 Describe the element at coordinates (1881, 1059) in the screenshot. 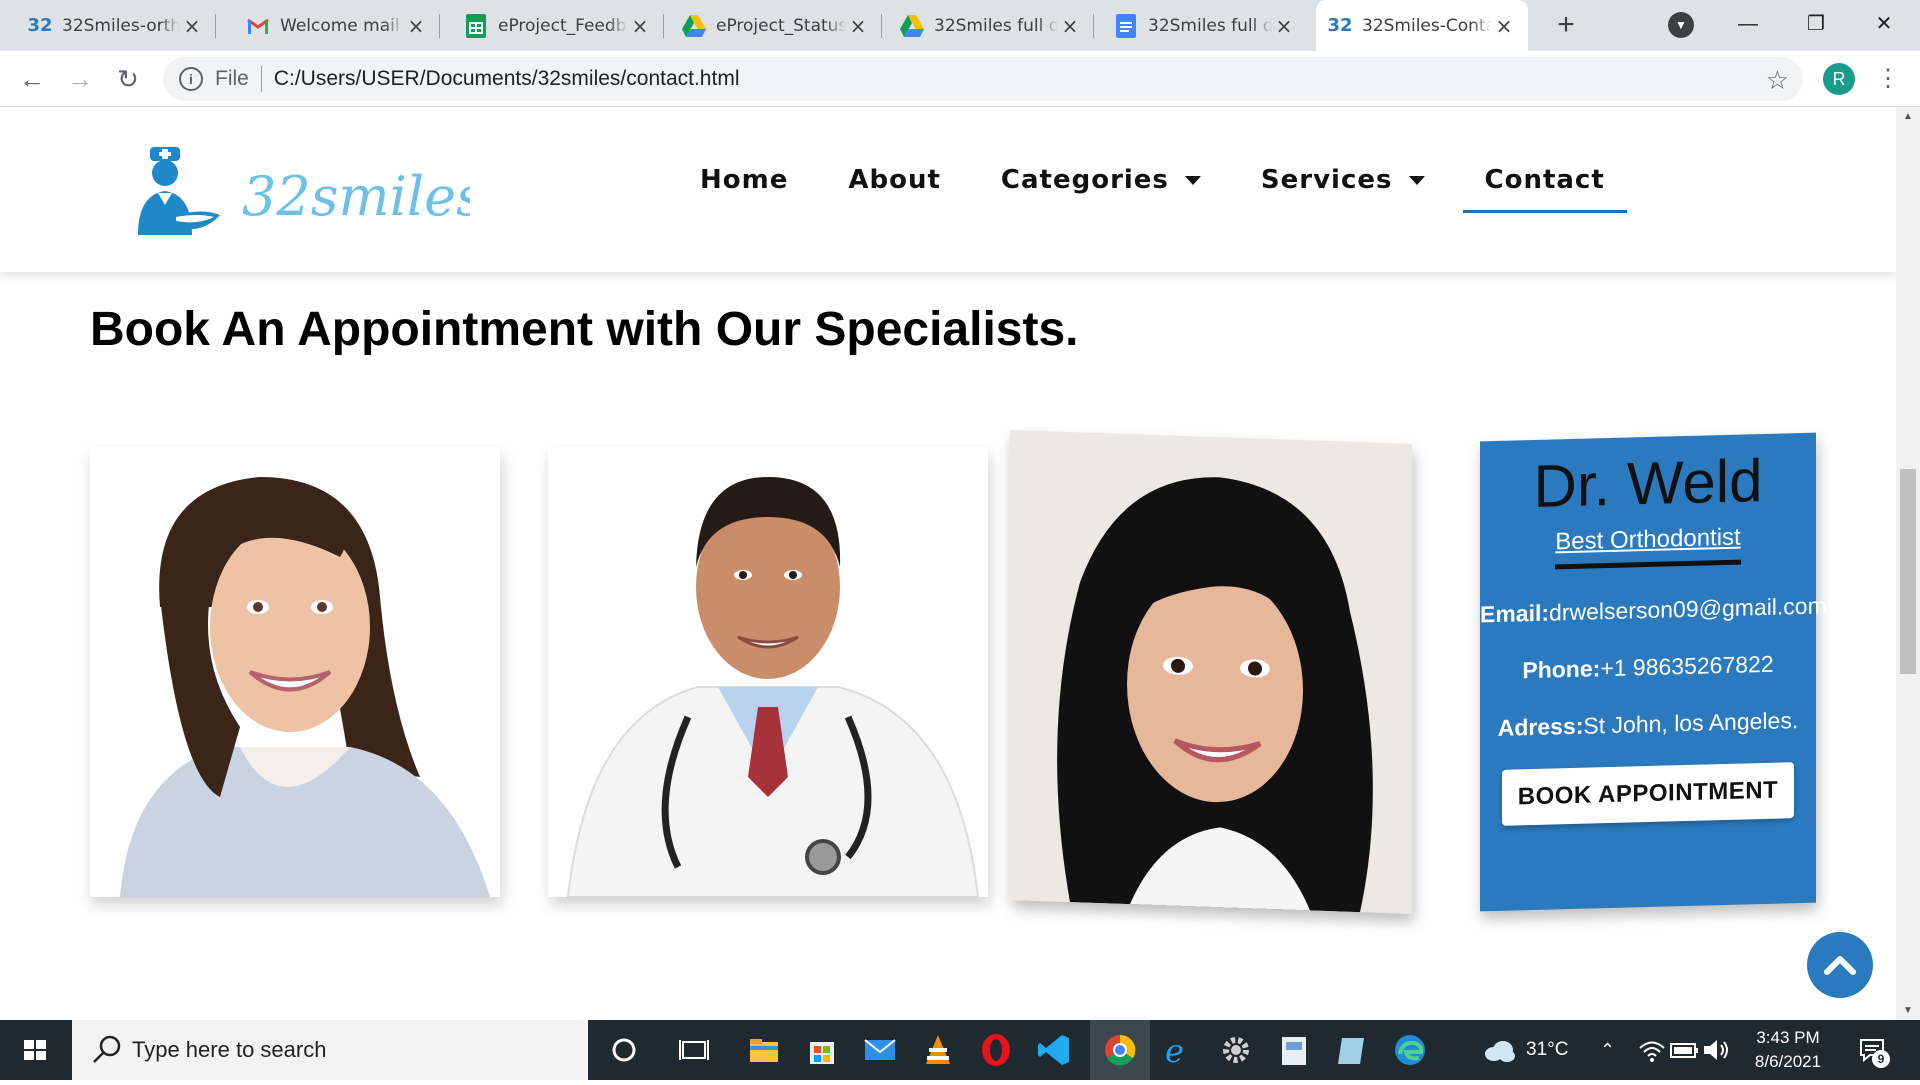

I see `notification-count-badge: 9` at that location.